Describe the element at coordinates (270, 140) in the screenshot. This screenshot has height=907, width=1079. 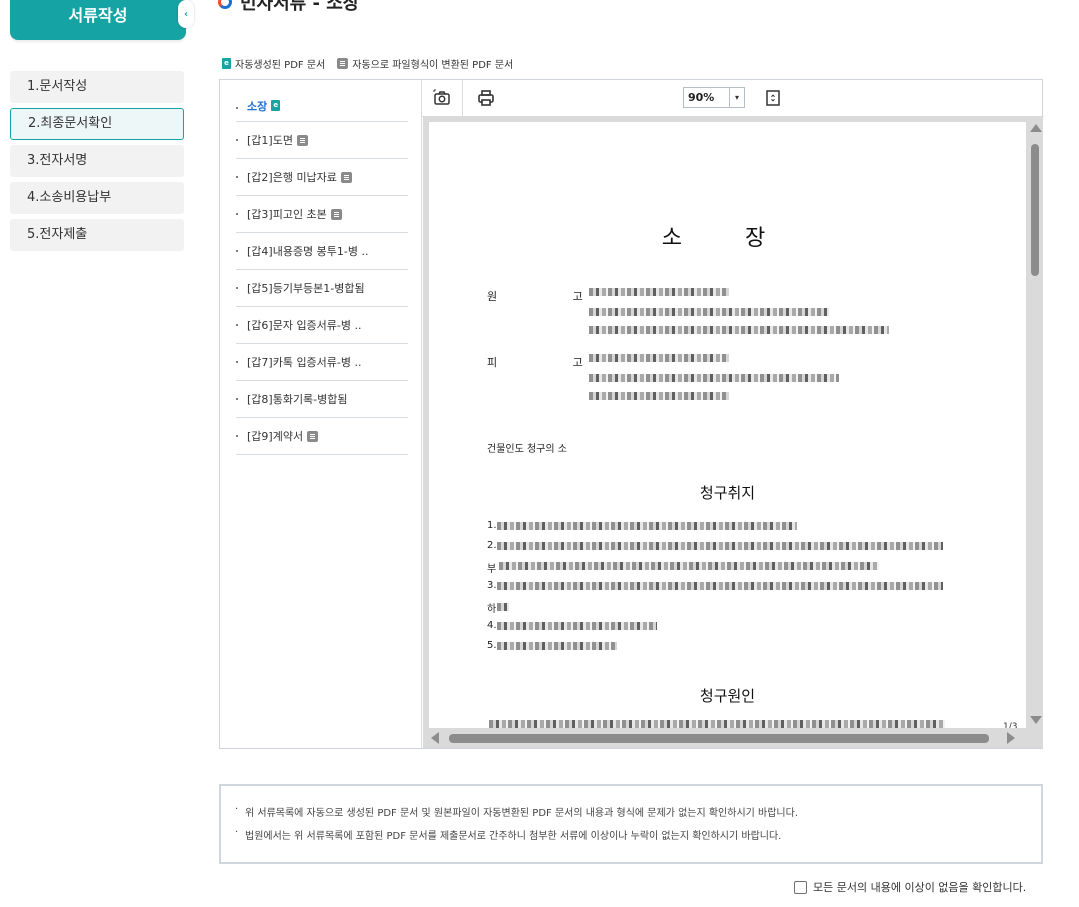
I see `document-item-label: [갑1]도면` at that location.